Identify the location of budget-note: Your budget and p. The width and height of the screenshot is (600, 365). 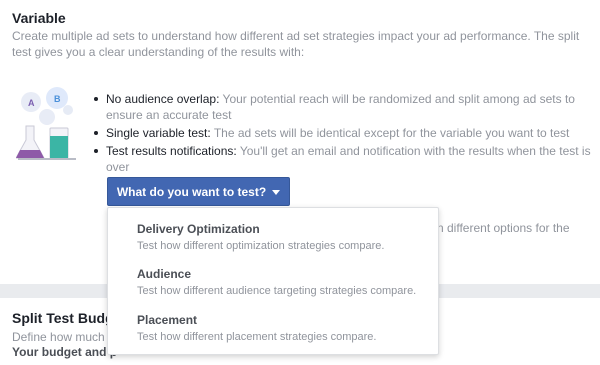
(65, 352).